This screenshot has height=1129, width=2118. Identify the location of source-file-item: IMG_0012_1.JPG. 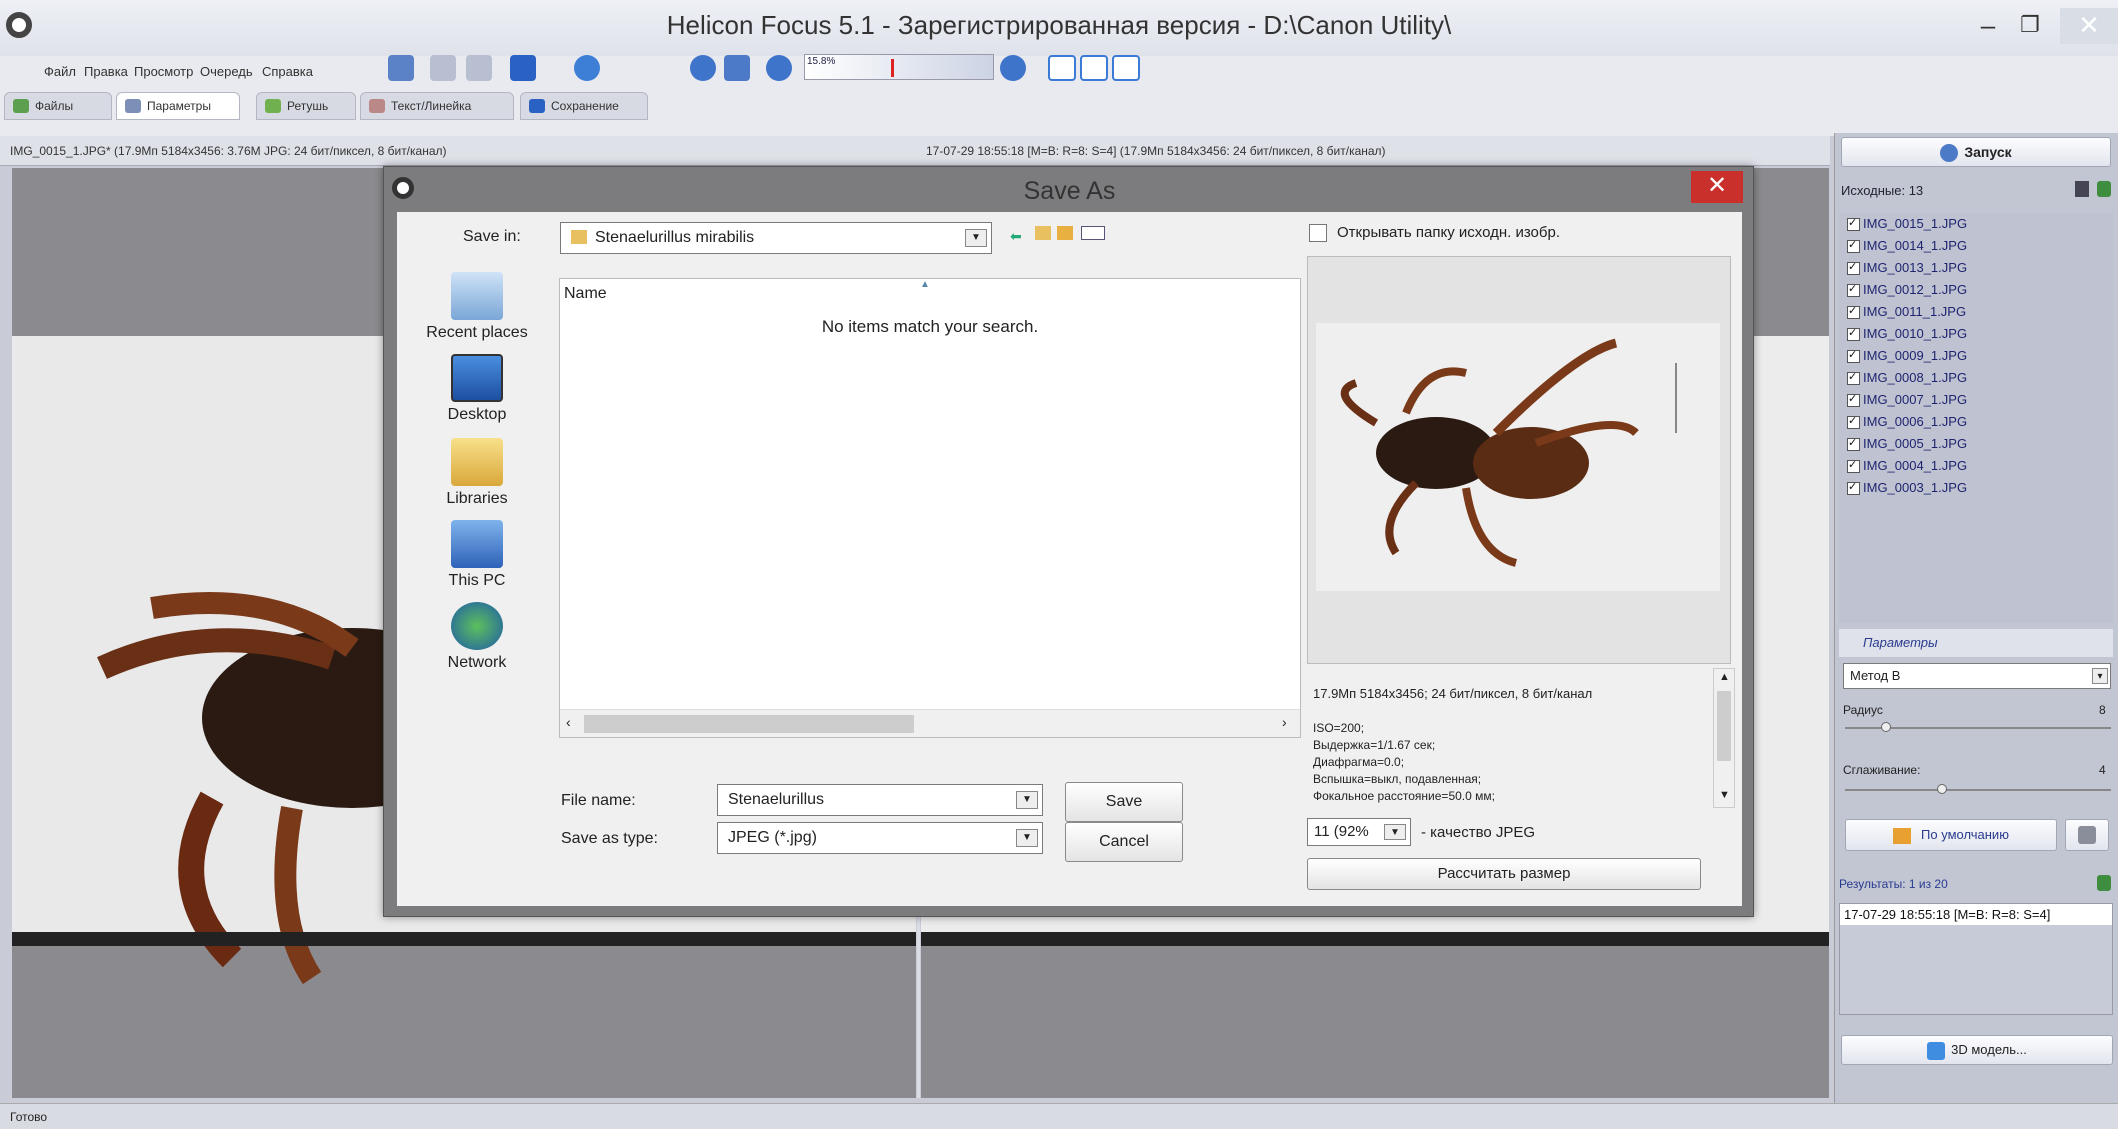
(1976, 289).